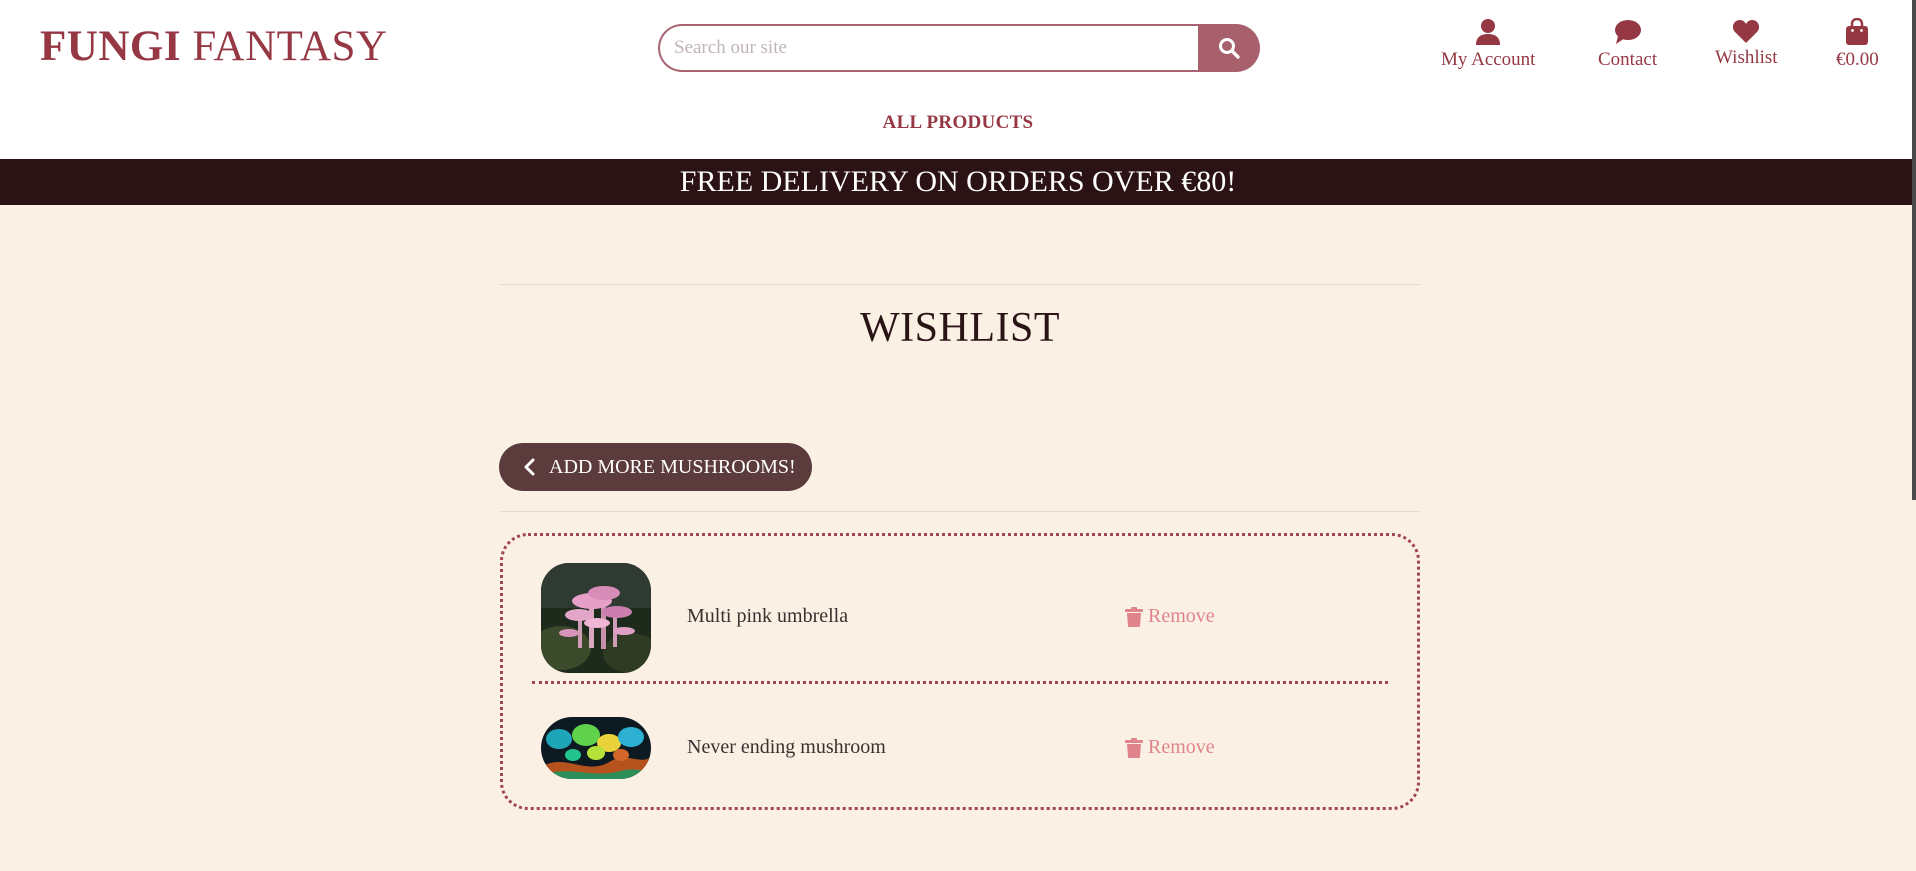  Describe the element at coordinates (767, 616) in the screenshot. I see `product-name: Multi pink umbrella` at that location.